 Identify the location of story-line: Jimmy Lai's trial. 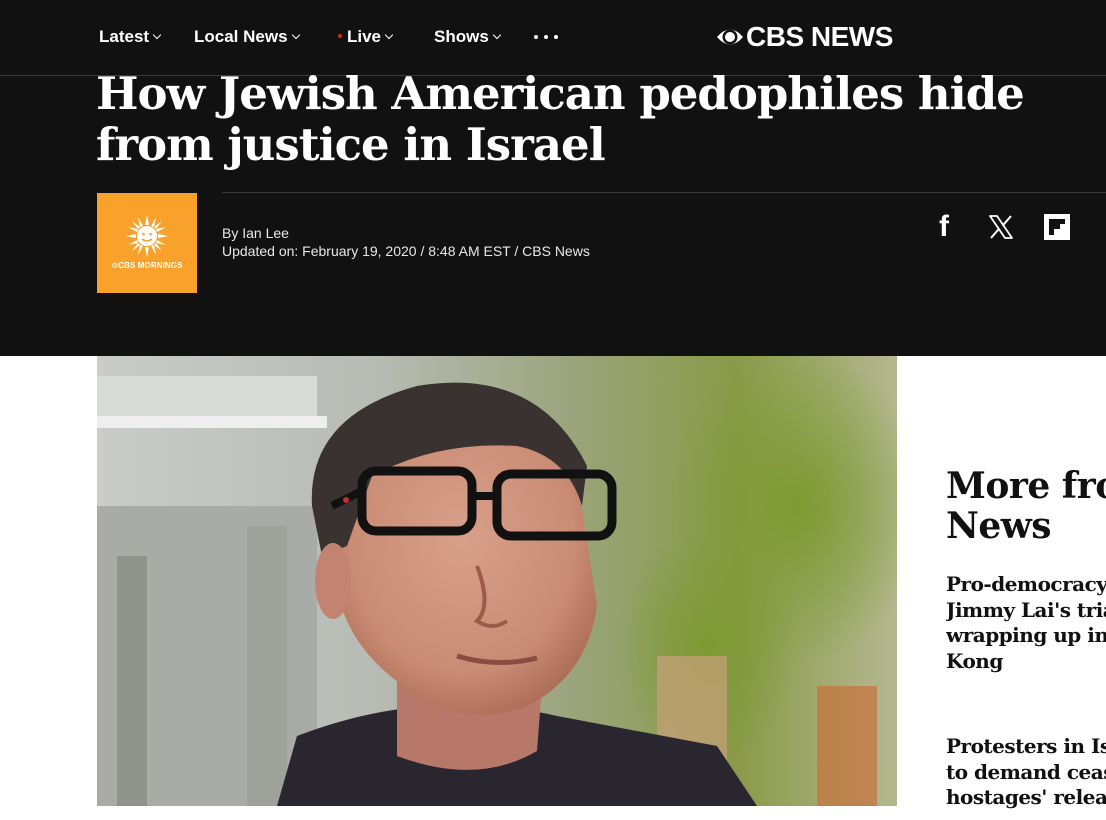
(1026, 609).